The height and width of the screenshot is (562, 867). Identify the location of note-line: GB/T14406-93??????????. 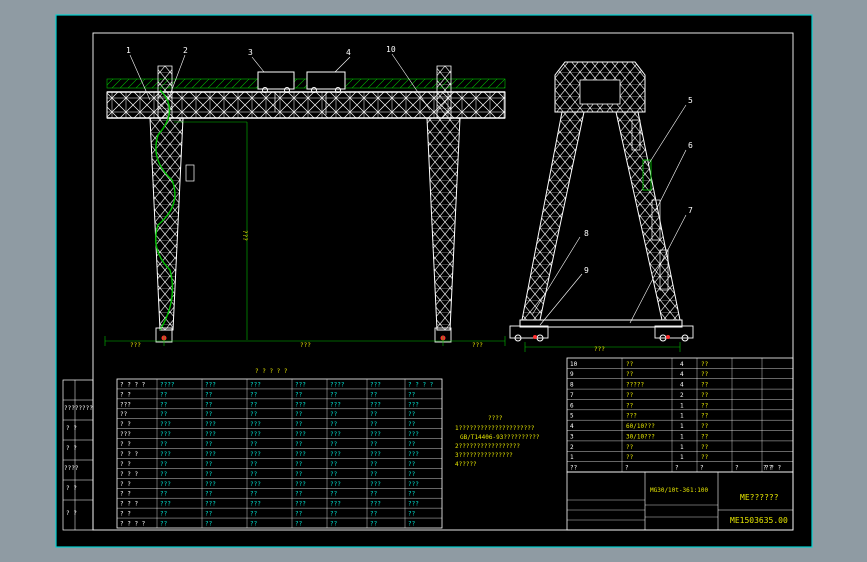
(500, 437).